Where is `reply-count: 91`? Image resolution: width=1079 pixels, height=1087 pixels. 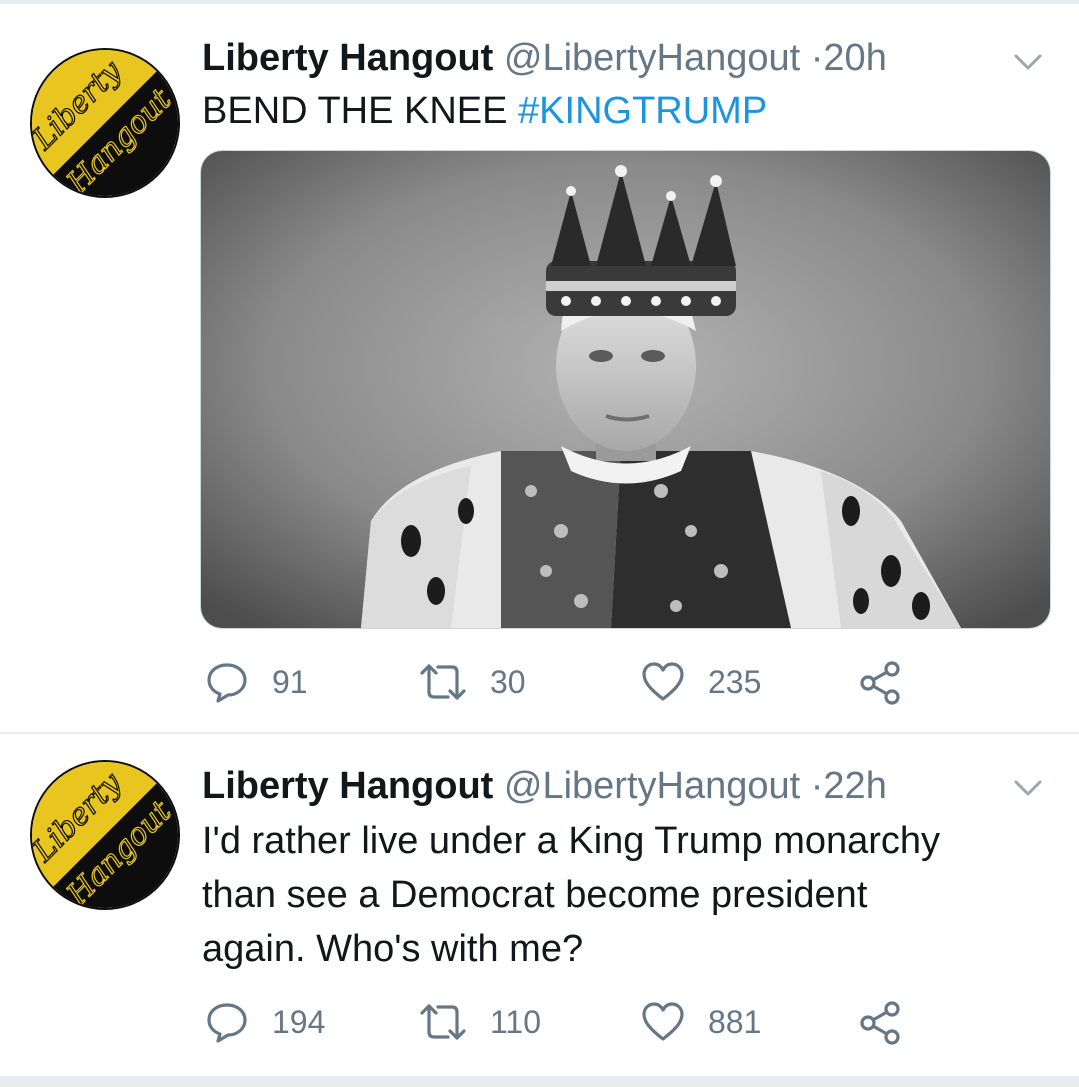 reply-count: 91 is located at coordinates (290, 681).